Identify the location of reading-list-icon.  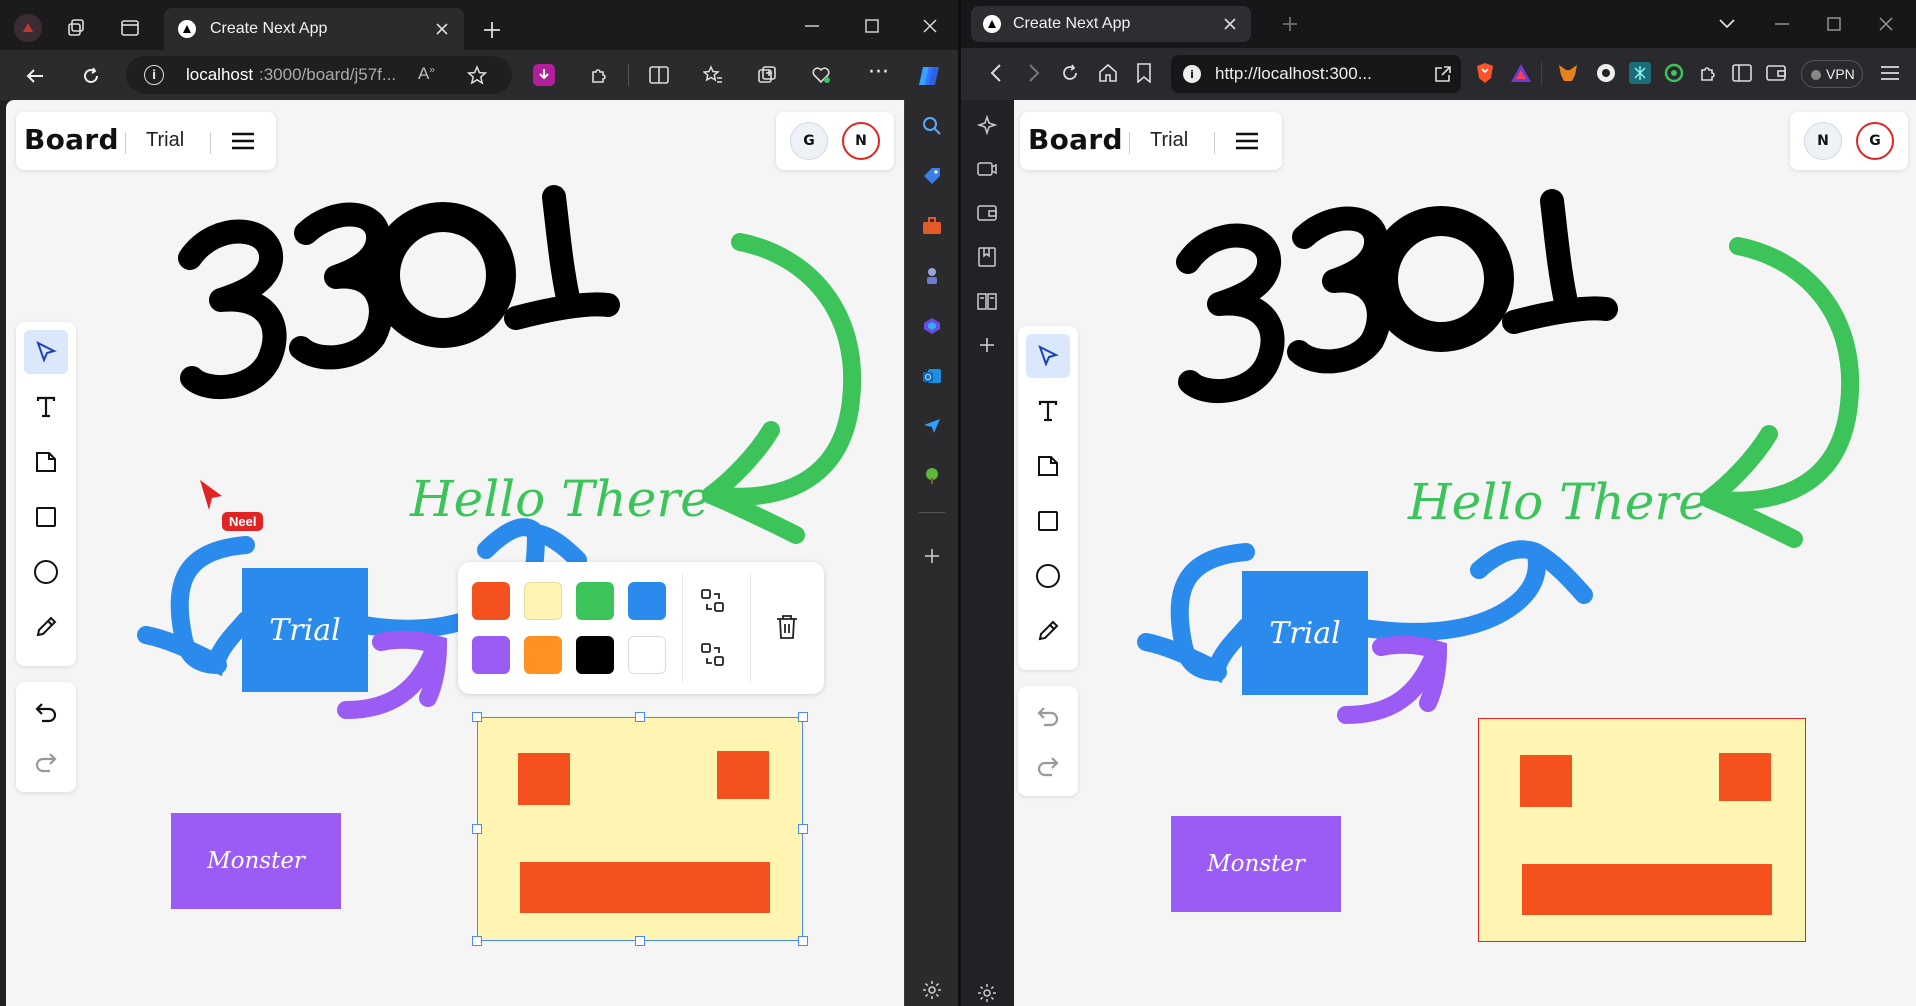
(987, 301).